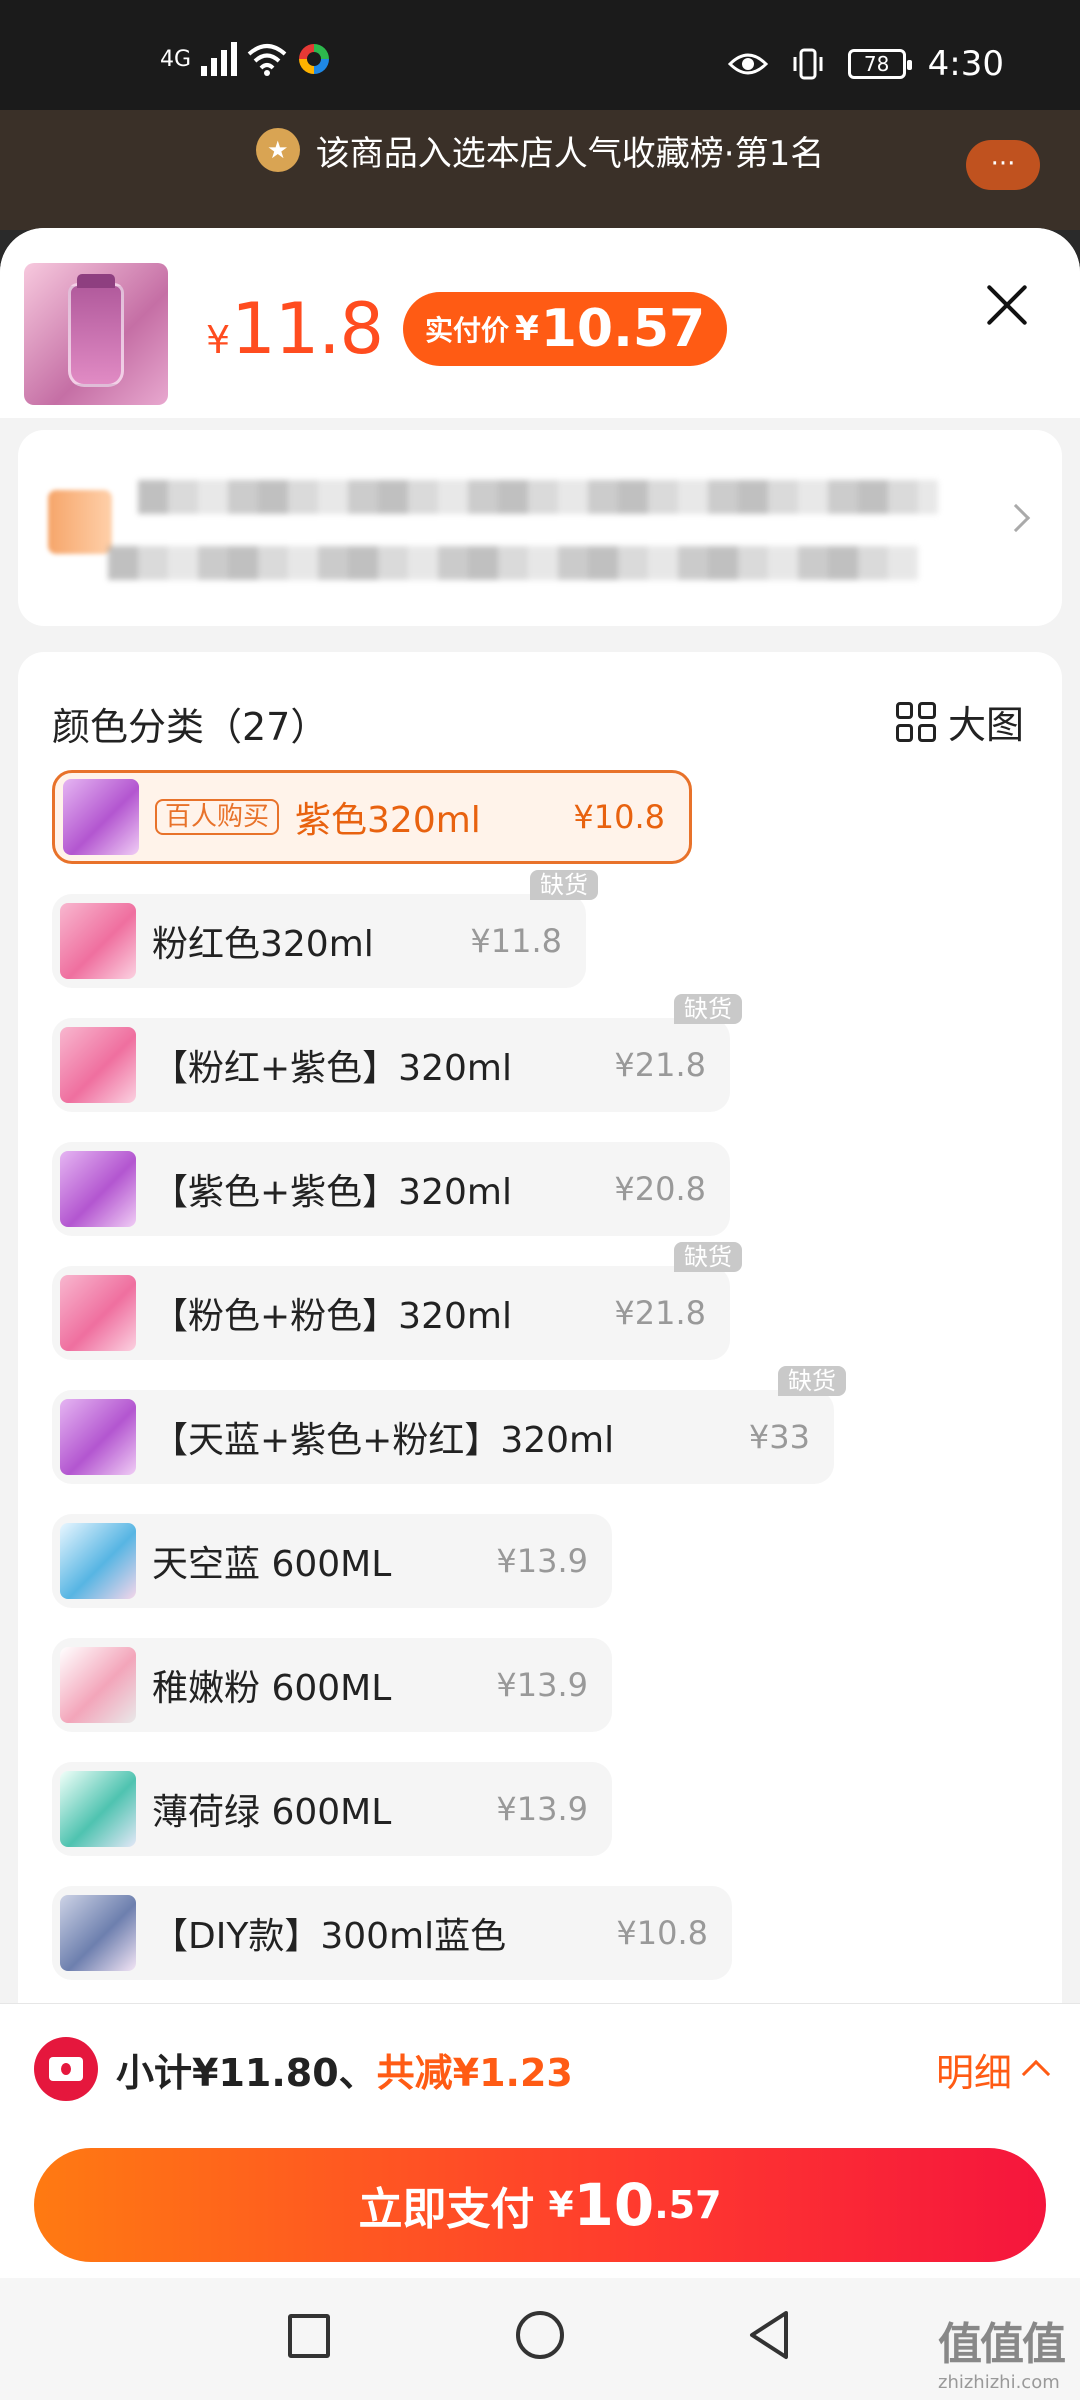 Image resolution: width=1080 pixels, height=2400 pixels. I want to click on more-button: ···, so click(1003, 165).